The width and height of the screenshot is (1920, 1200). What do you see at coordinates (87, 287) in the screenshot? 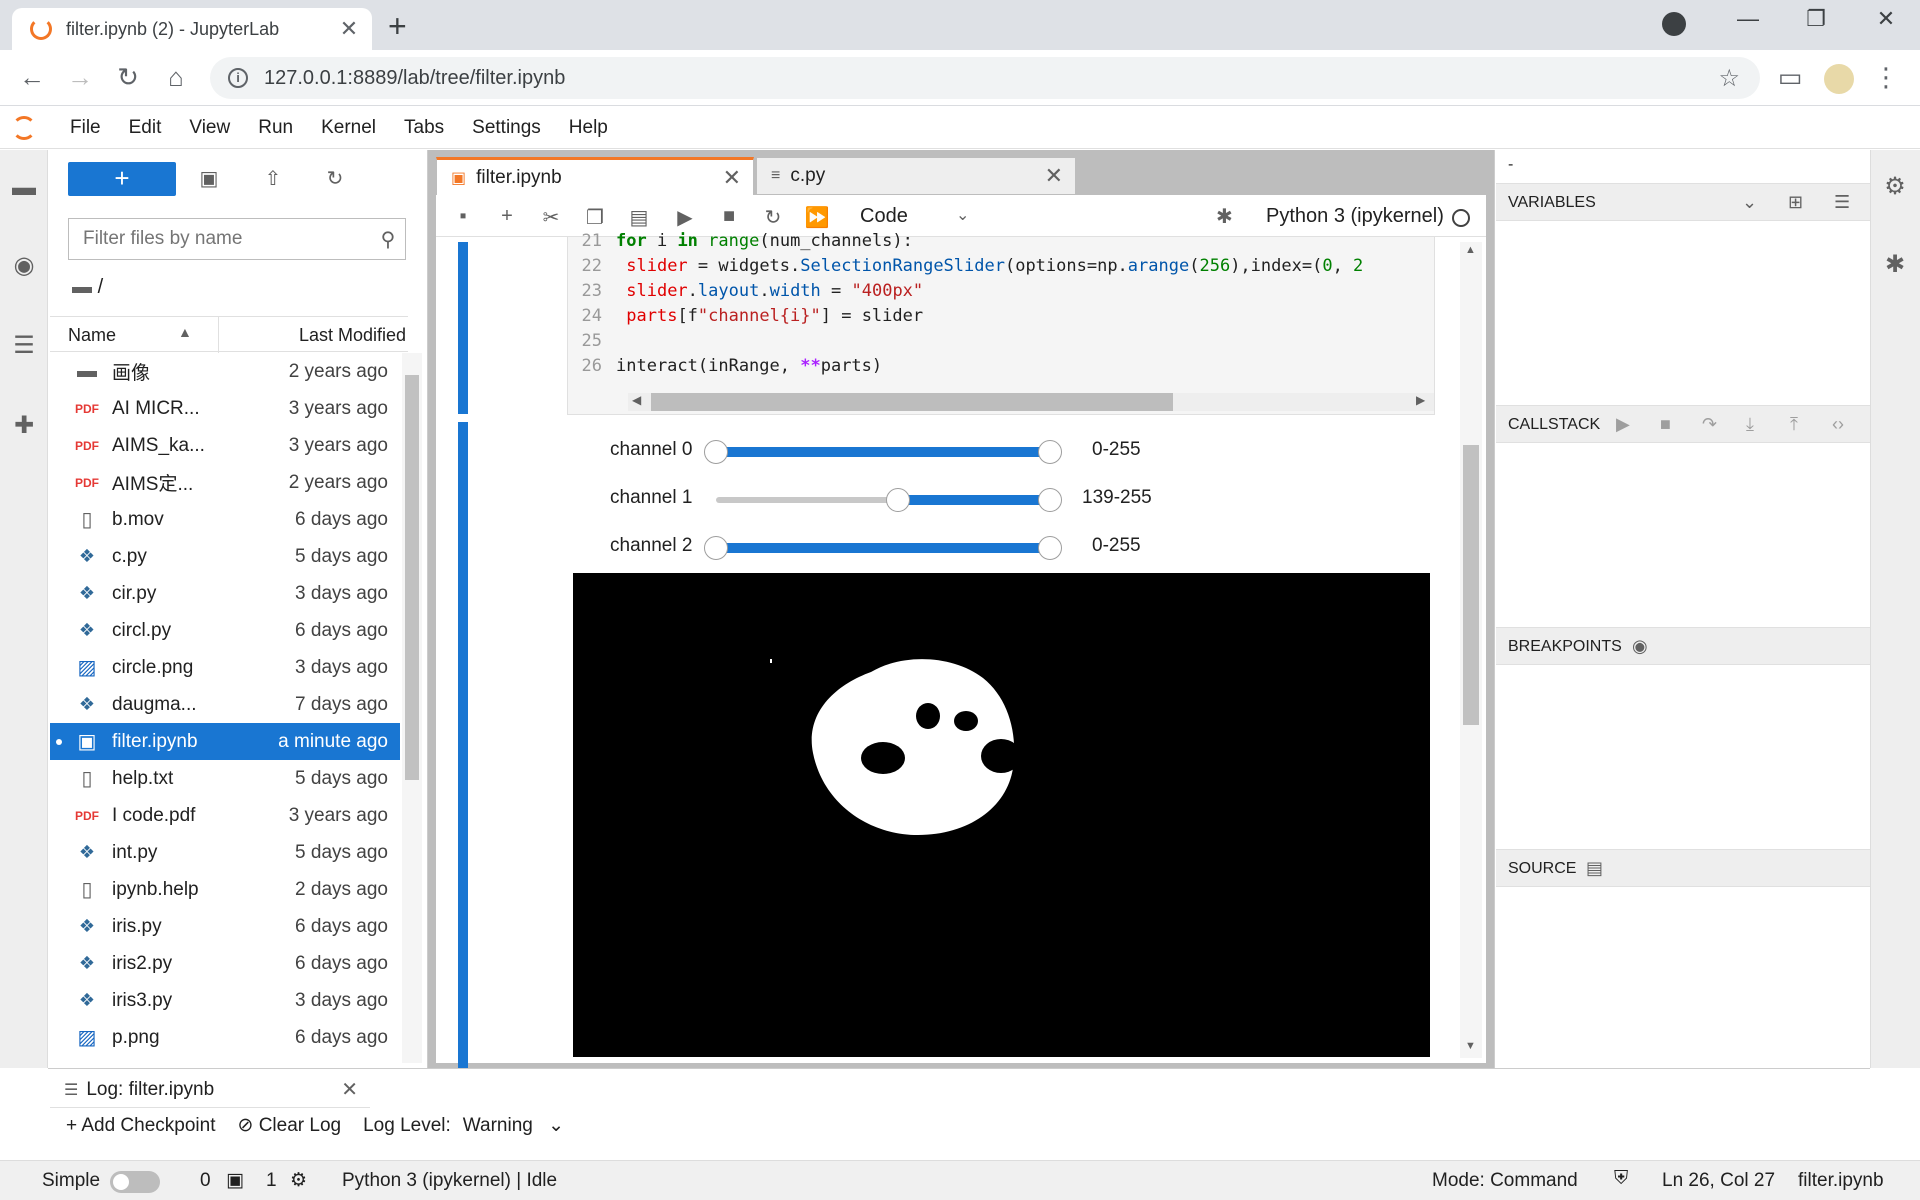
I see `breadcrumb: ▬ /` at bounding box center [87, 287].